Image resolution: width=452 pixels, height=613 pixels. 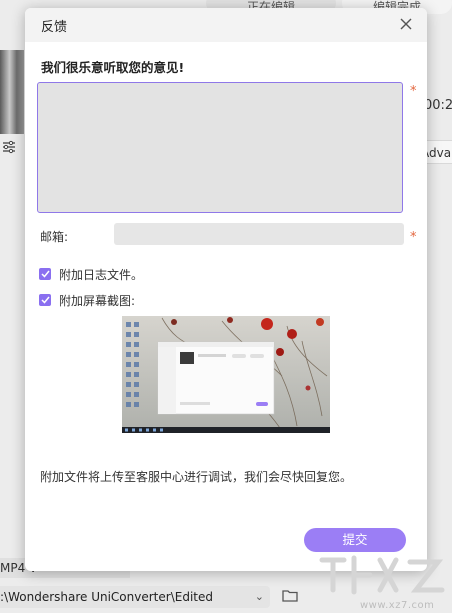 I want to click on close-icon, so click(x=406, y=24).